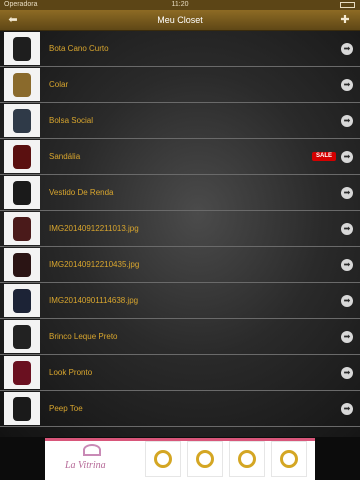 The image size is (360, 480). What do you see at coordinates (85, 465) in the screenshot?
I see `ad-brand: La Vitrina` at bounding box center [85, 465].